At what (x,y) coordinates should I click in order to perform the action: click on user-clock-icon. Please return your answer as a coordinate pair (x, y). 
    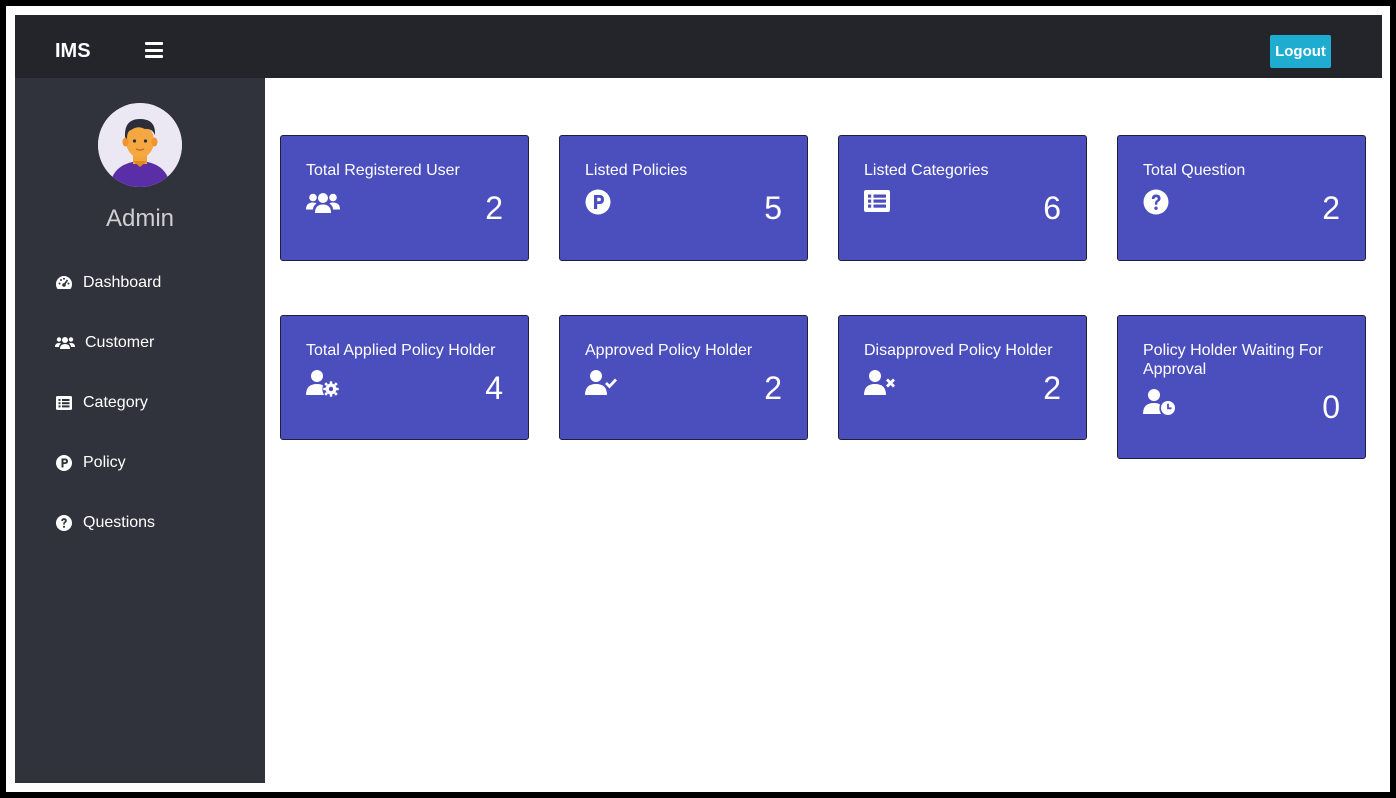
    Looking at the image, I should click on (1160, 402).